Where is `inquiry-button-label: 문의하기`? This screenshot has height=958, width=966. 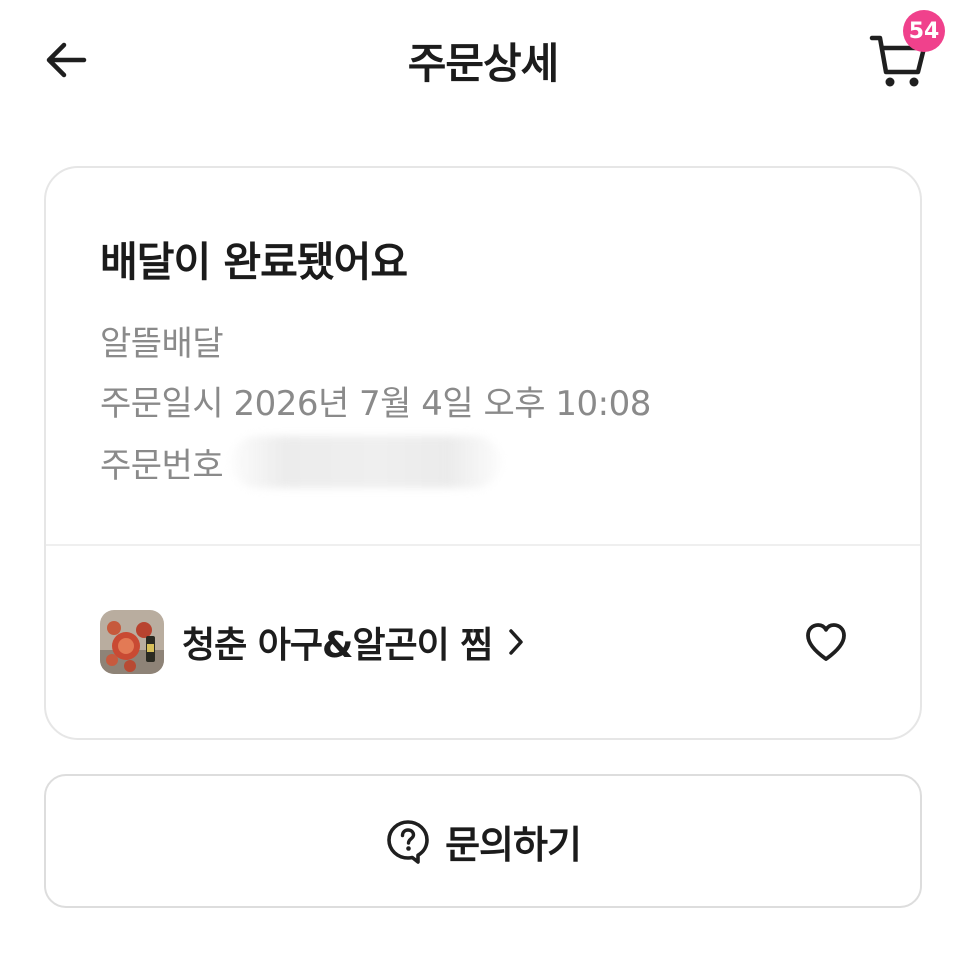
inquiry-button-label: 문의하기 is located at coordinates (513, 844).